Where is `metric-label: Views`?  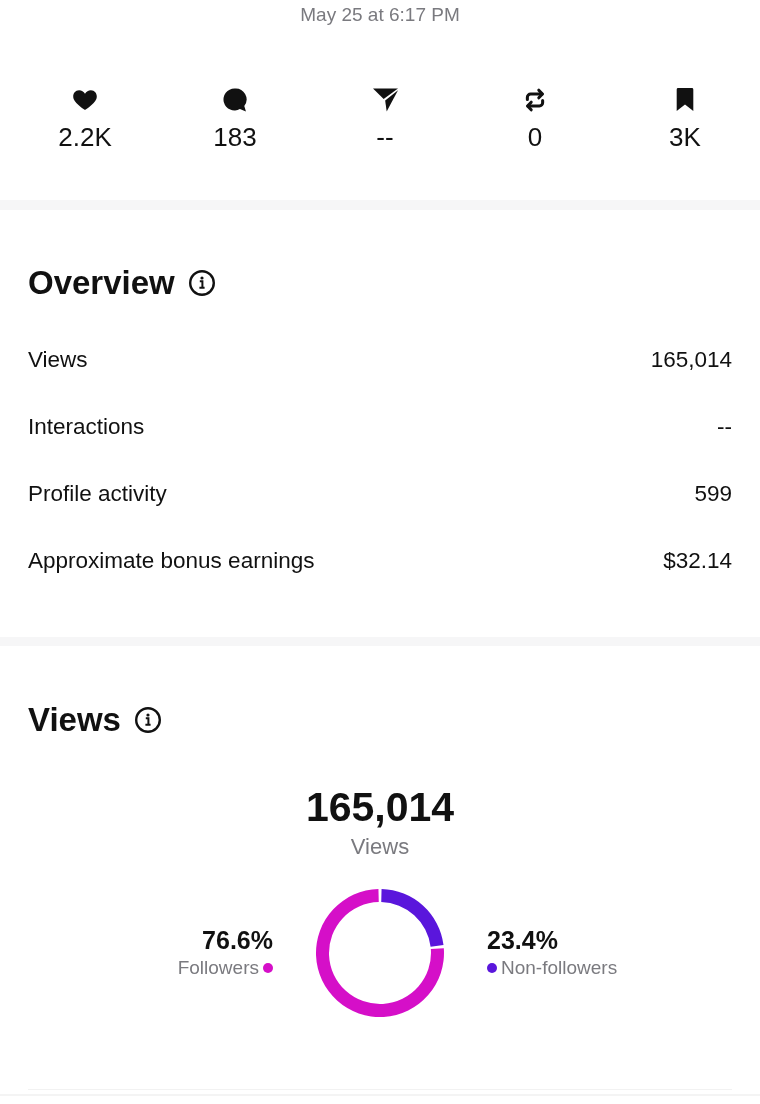
metric-label: Views is located at coordinates (58, 359).